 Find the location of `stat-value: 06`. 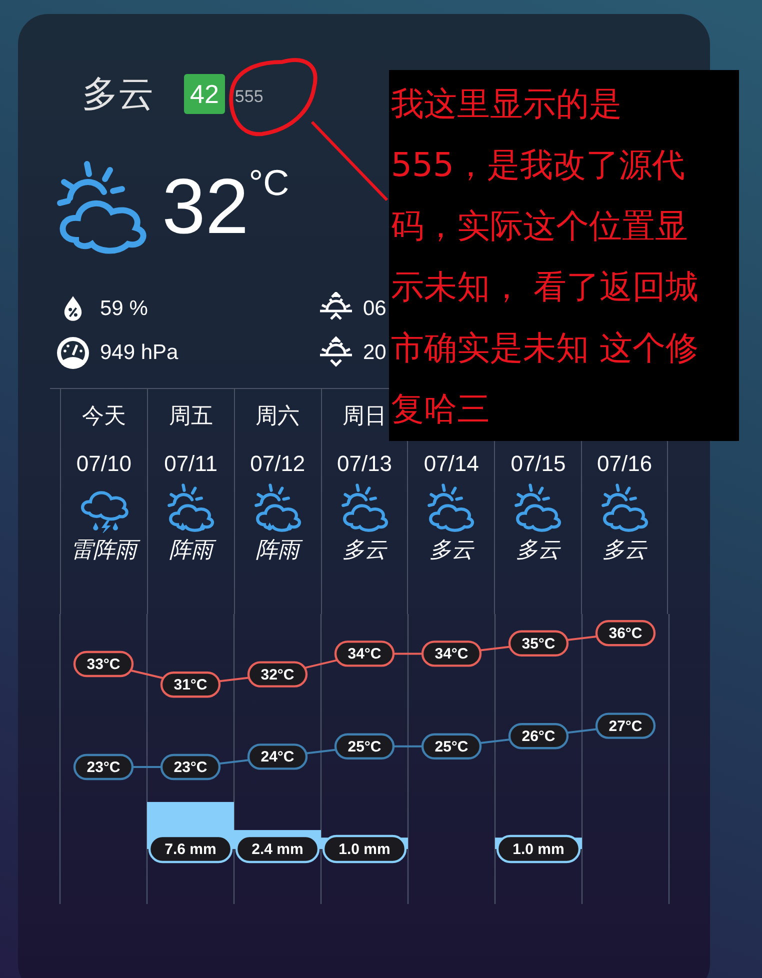

stat-value: 06 is located at coordinates (374, 309).